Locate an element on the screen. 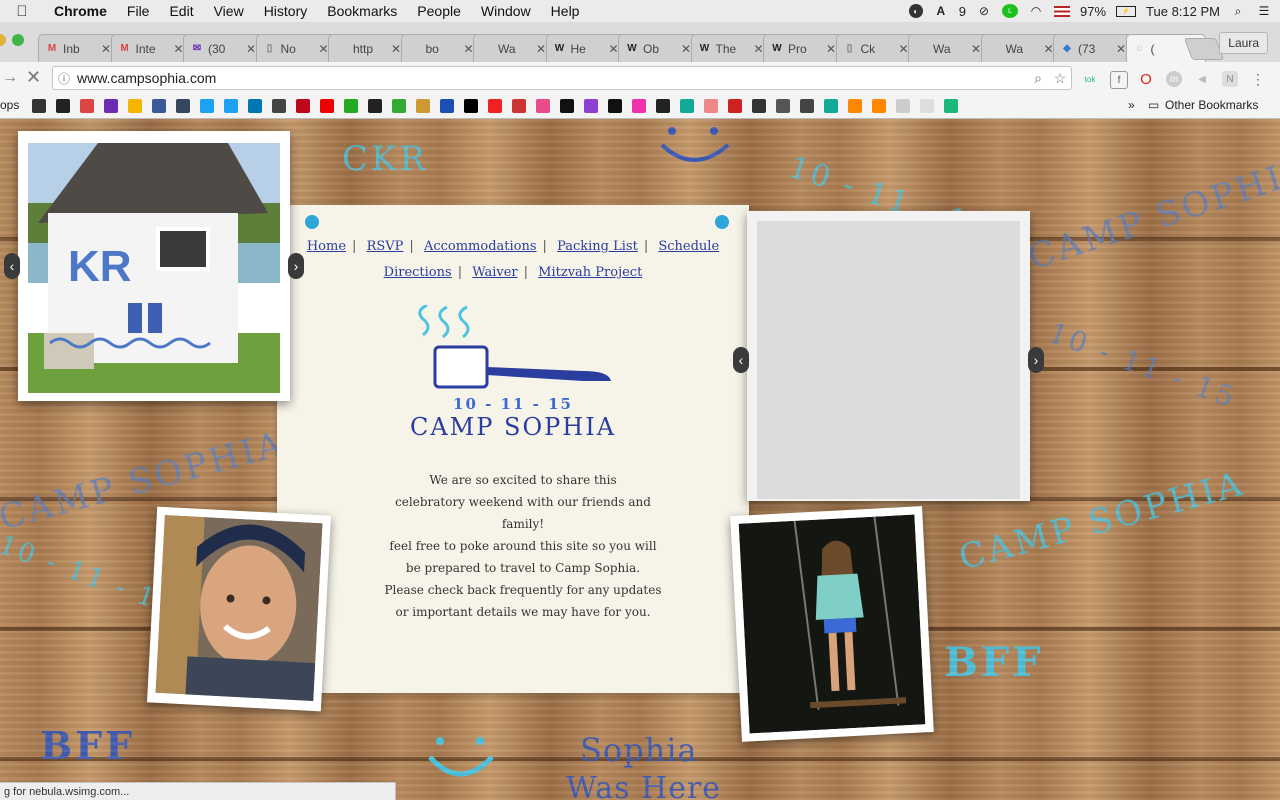 Image resolution: width=1280 pixels, height=801 pixels. menu-history: History is located at coordinates (286, 11).